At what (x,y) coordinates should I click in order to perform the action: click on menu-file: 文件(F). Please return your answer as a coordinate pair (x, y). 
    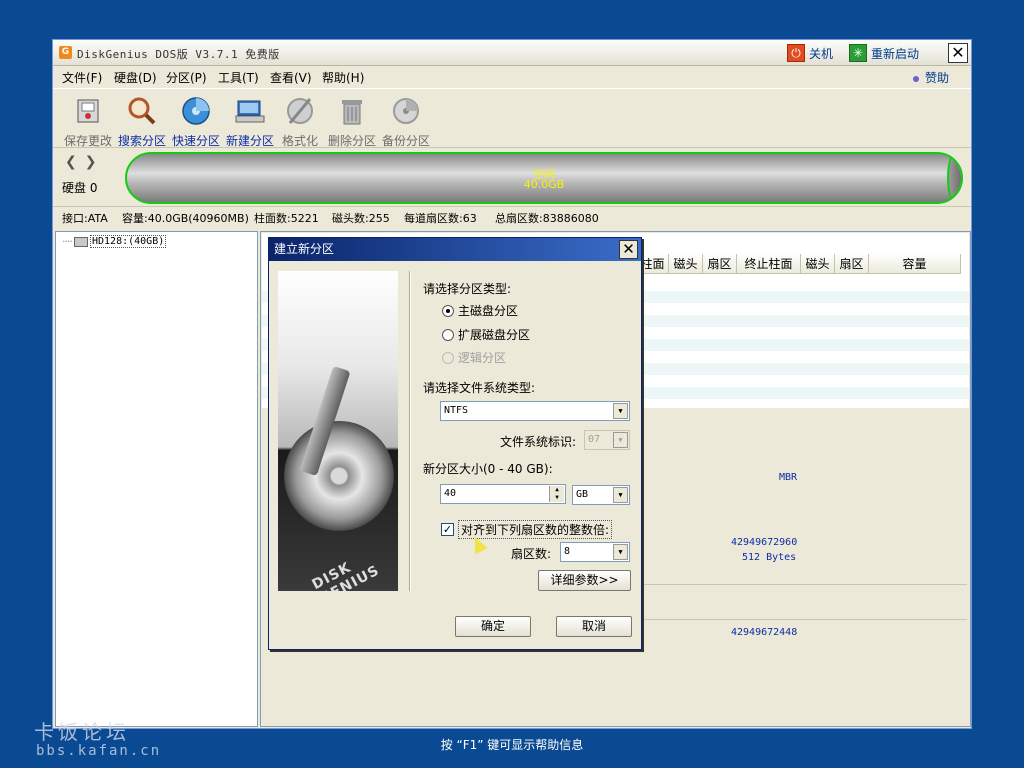
    Looking at the image, I should click on (82, 77).